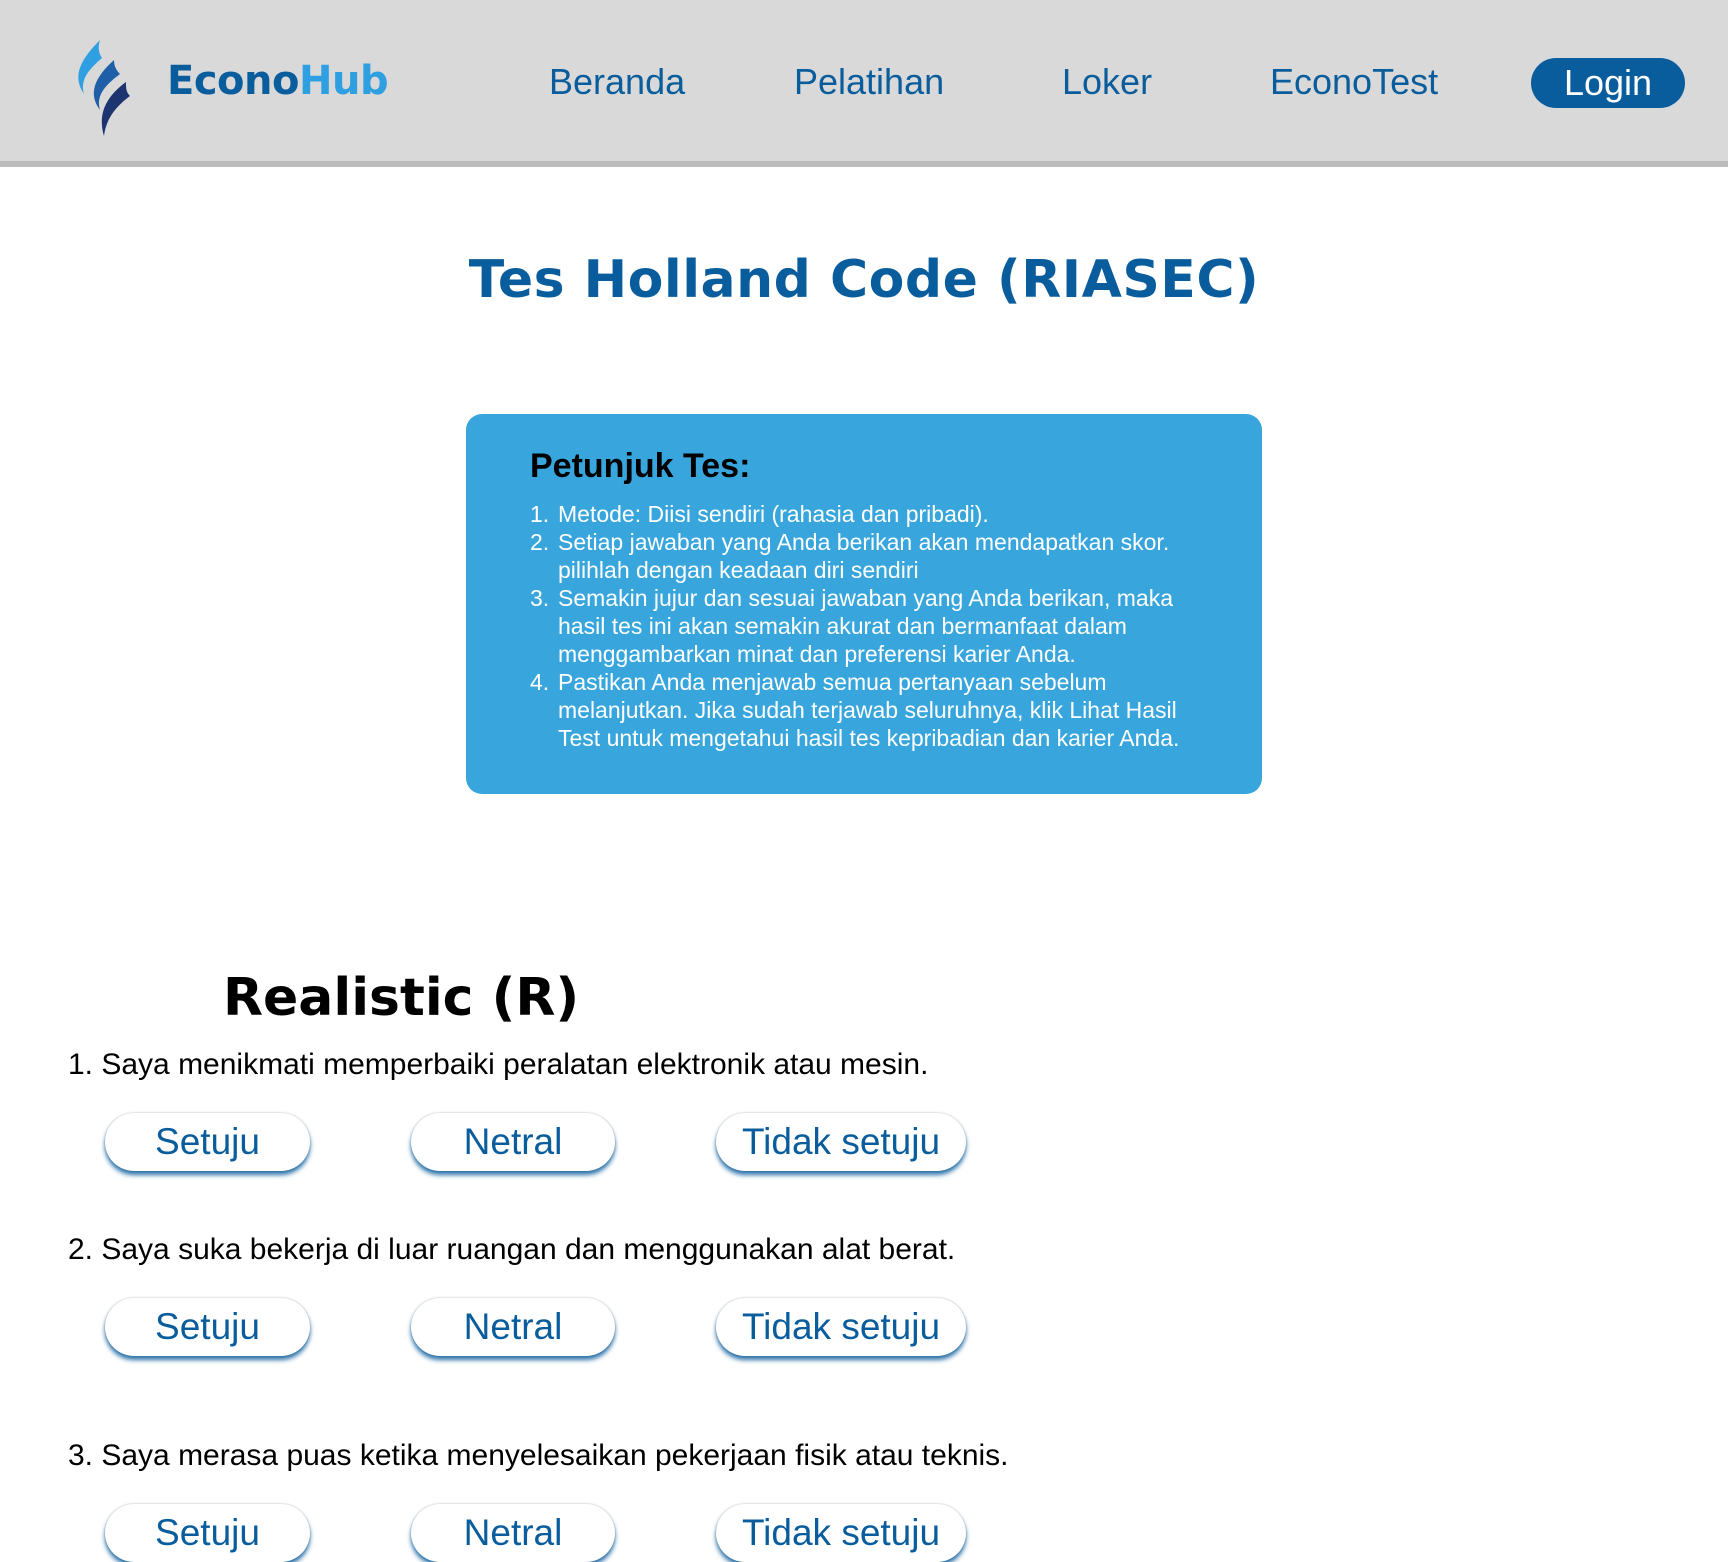  Describe the element at coordinates (540, 542) in the screenshot. I see `instruction-number: 2.` at that location.